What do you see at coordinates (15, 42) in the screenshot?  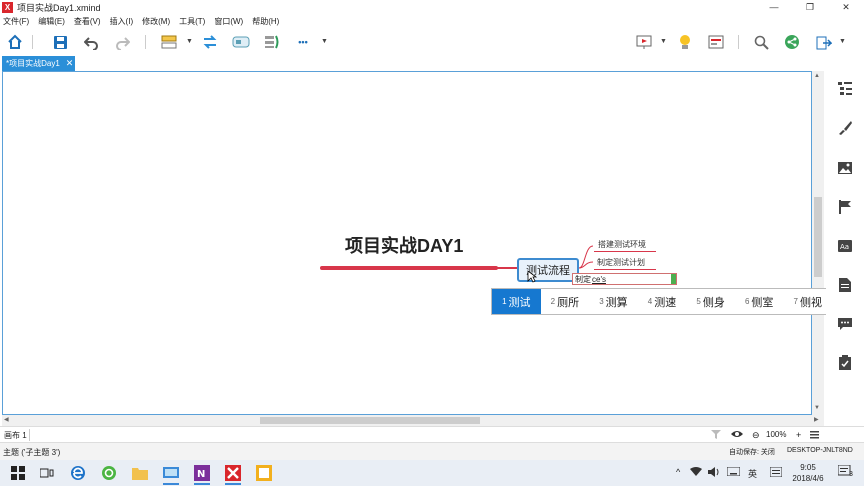 I see `home-icon` at bounding box center [15, 42].